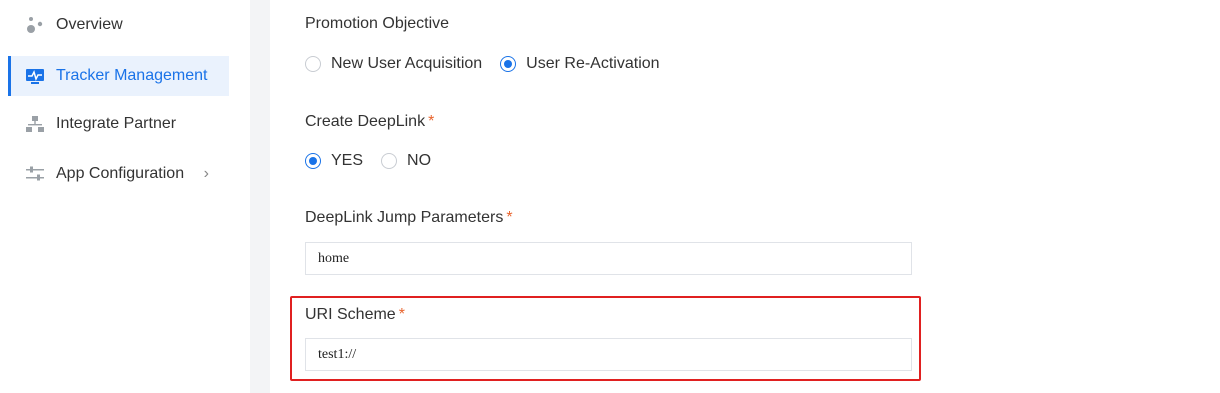  I want to click on radio-user-re-activation: User Re-Activation, so click(580, 64).